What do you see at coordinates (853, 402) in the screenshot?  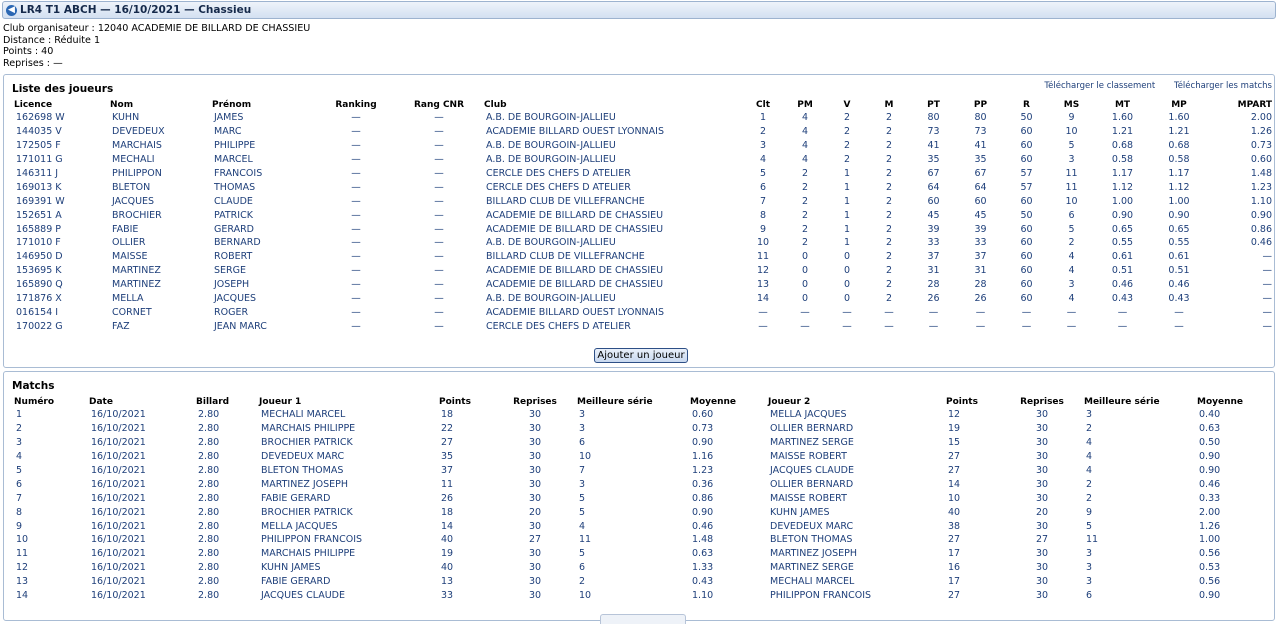 I see `matches-header-8: Joueur 2` at bounding box center [853, 402].